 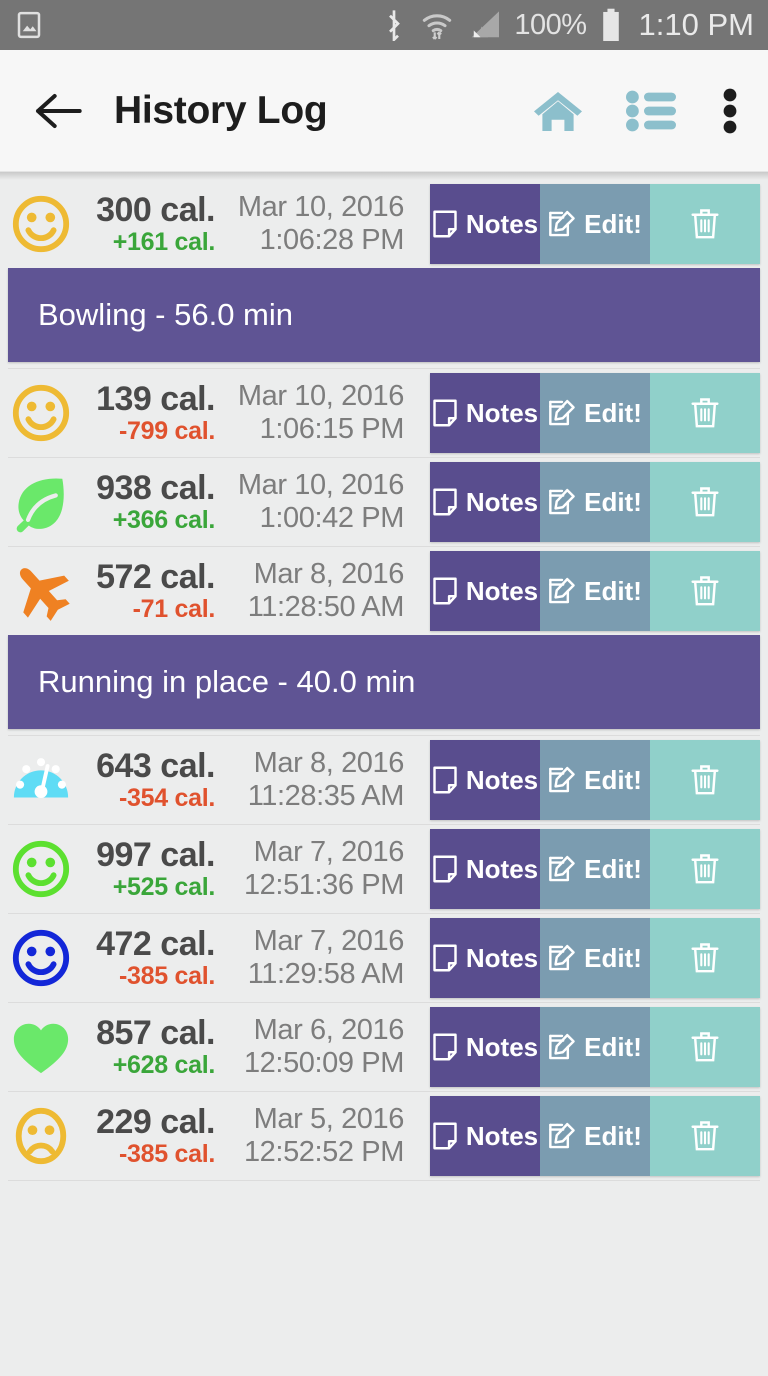 What do you see at coordinates (149, 224) in the screenshot?
I see `calorie-cell: 300 cal. +161 cal.` at bounding box center [149, 224].